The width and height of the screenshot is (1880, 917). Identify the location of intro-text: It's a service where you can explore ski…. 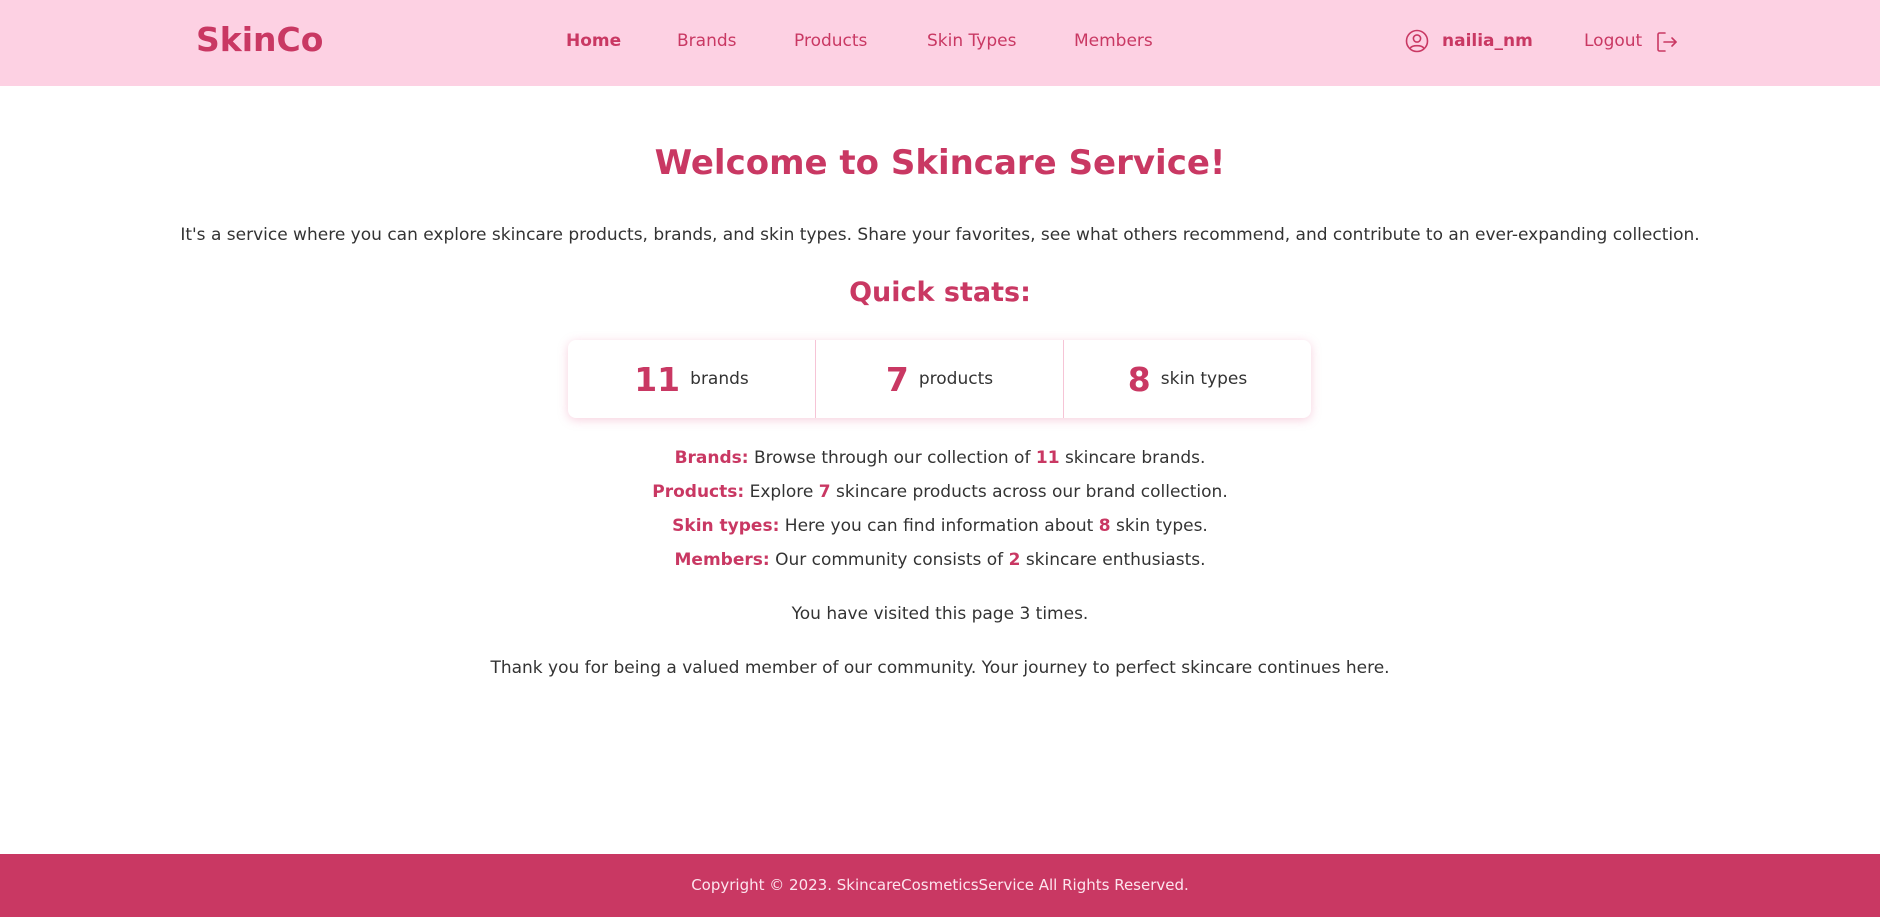
(940, 235).